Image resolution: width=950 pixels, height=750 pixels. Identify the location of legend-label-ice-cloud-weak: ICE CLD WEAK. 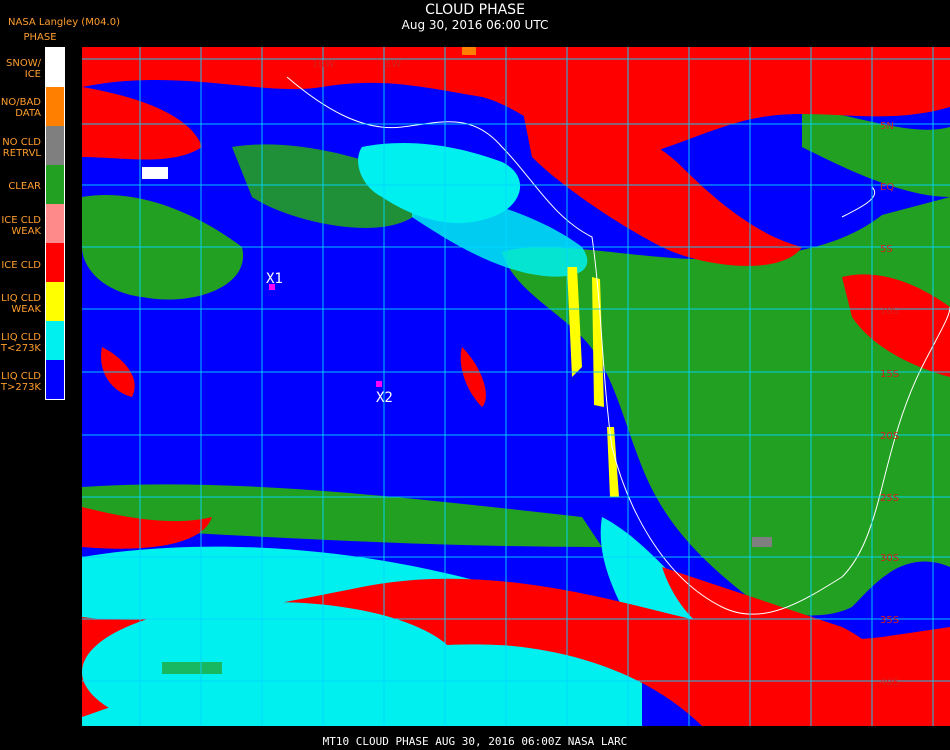
(21, 226).